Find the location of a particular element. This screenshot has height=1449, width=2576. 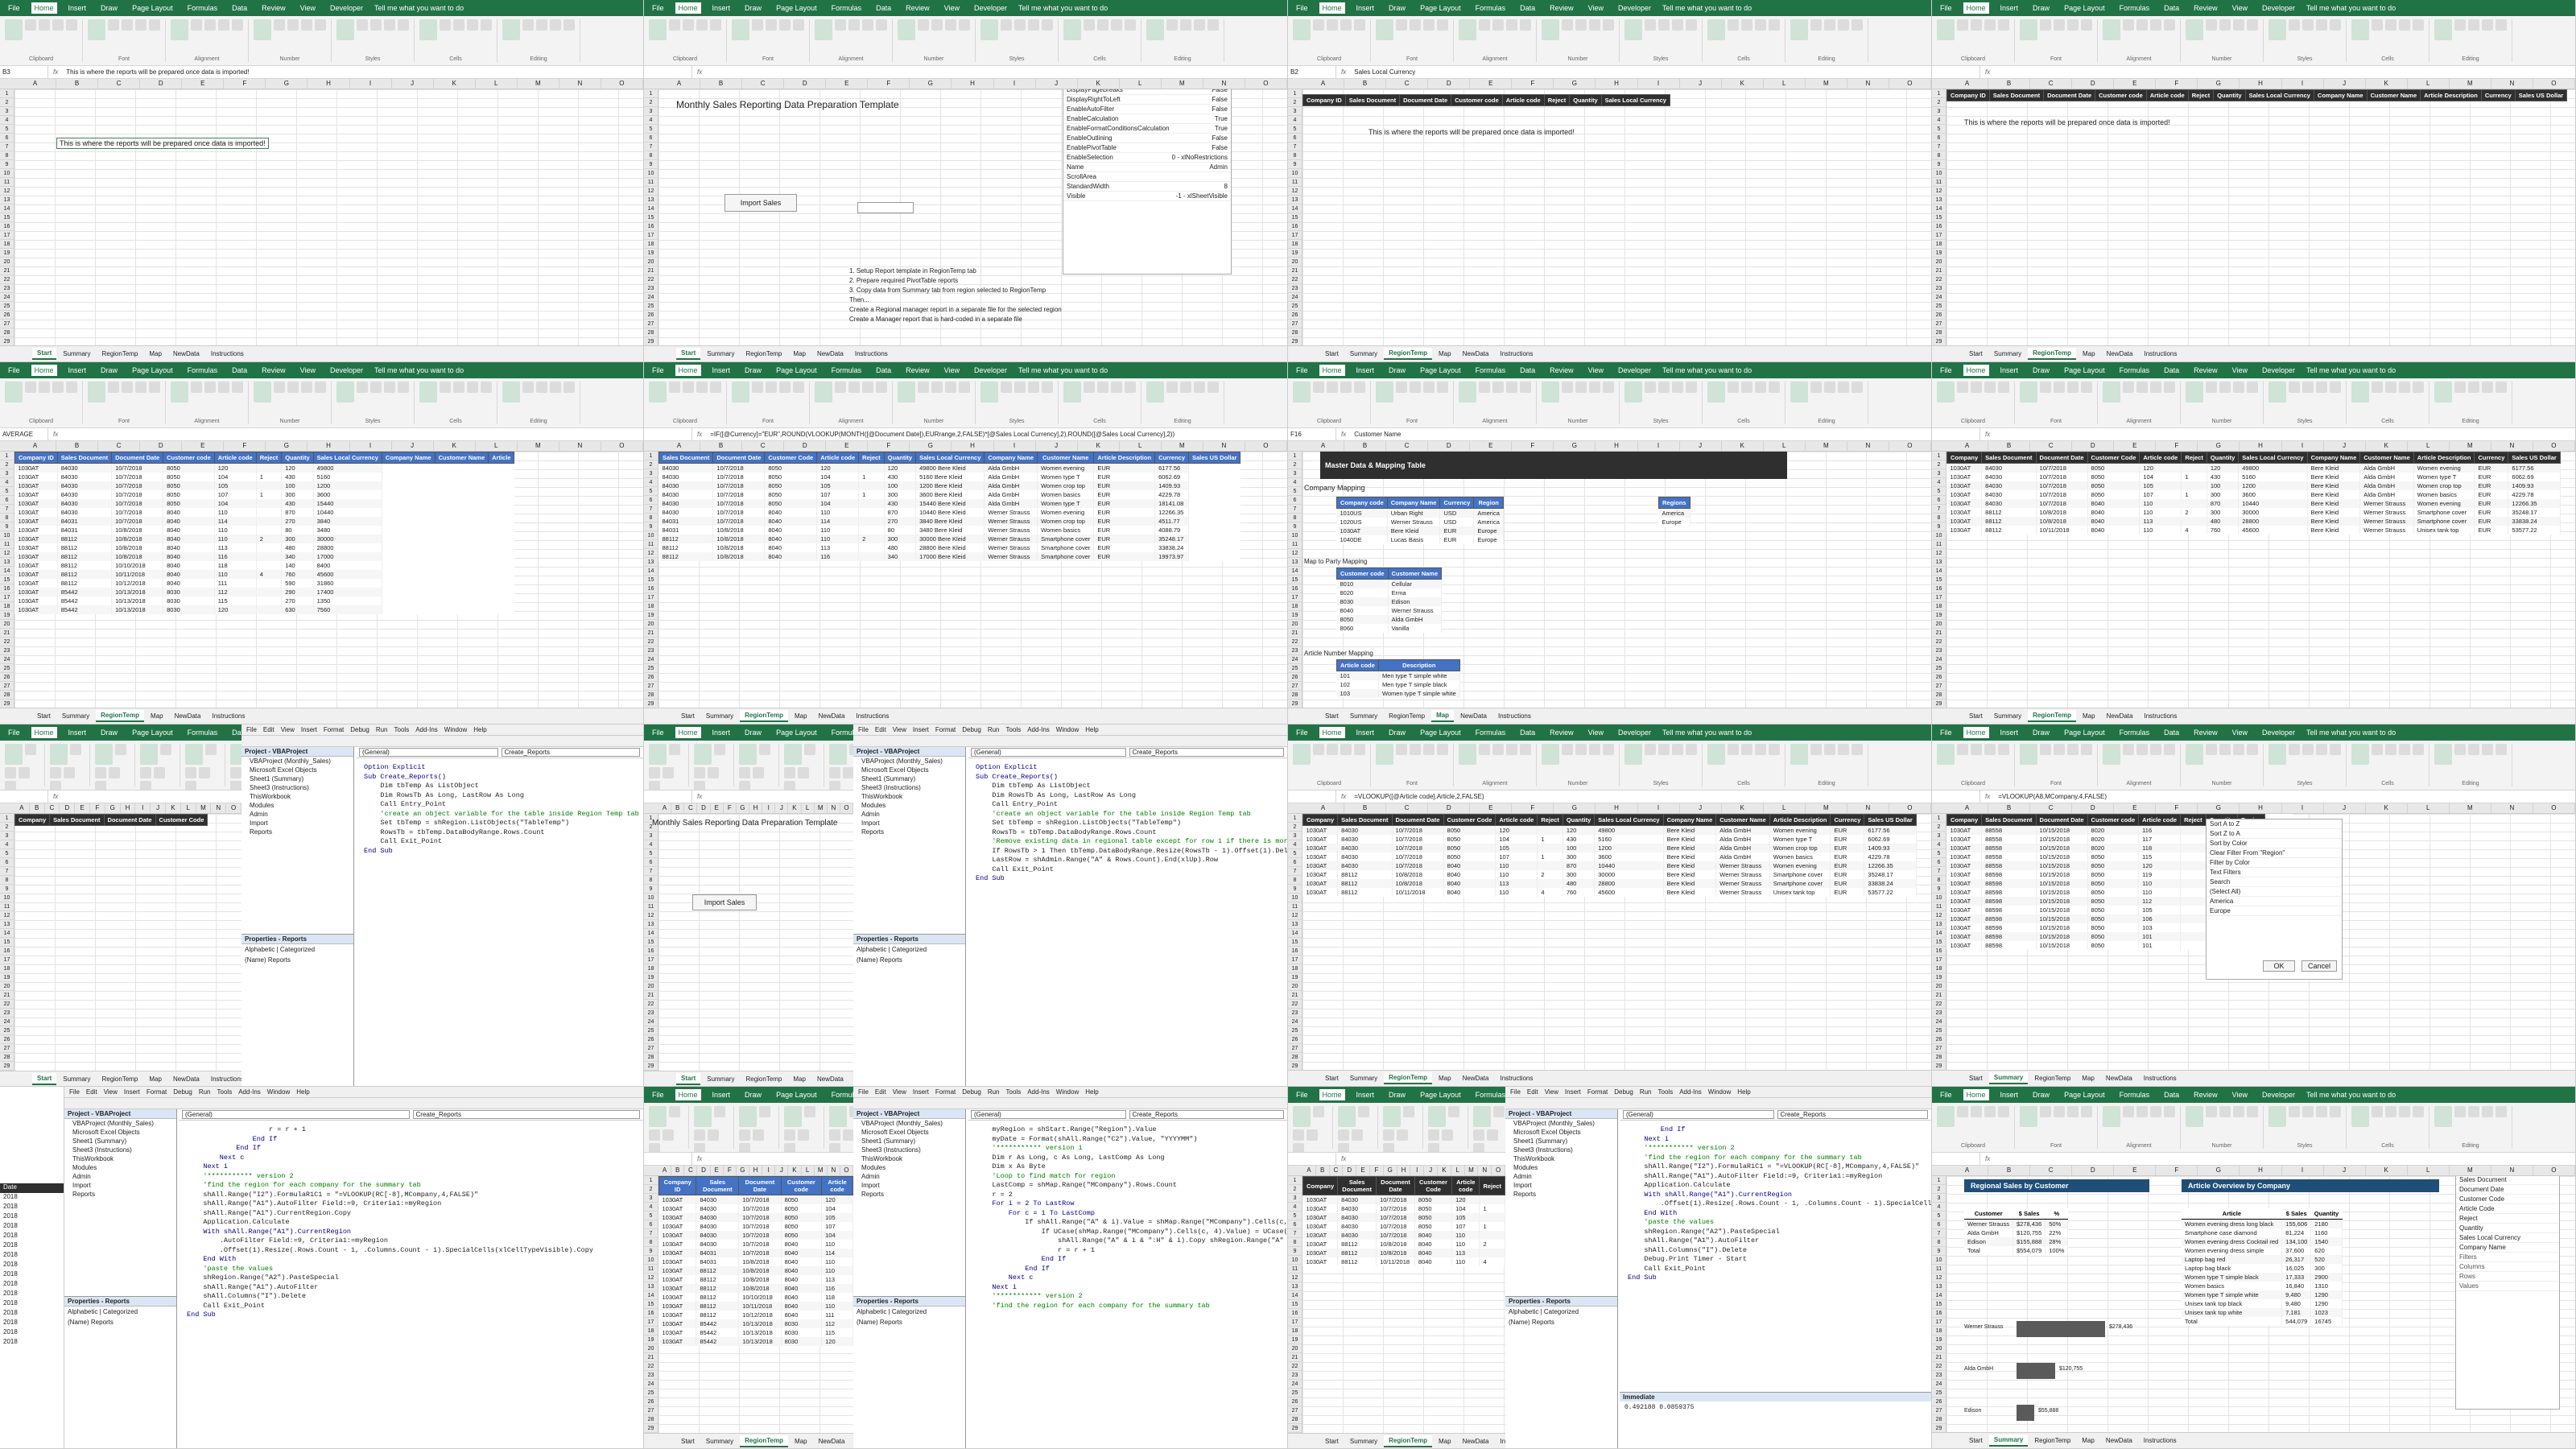

row-number: 2 is located at coordinates (1939, 102).